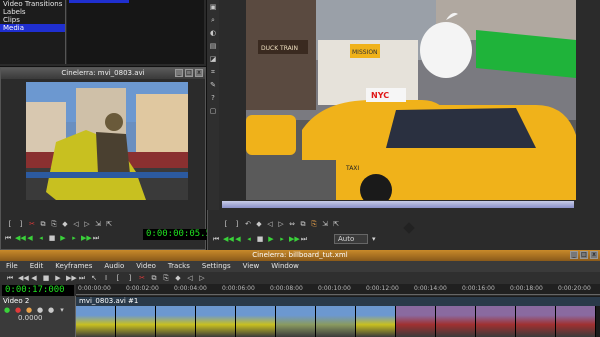 The height and width of the screenshot is (337, 600). What do you see at coordinates (87, 224) in the screenshot?
I see `next-label-icon: ▷` at bounding box center [87, 224].